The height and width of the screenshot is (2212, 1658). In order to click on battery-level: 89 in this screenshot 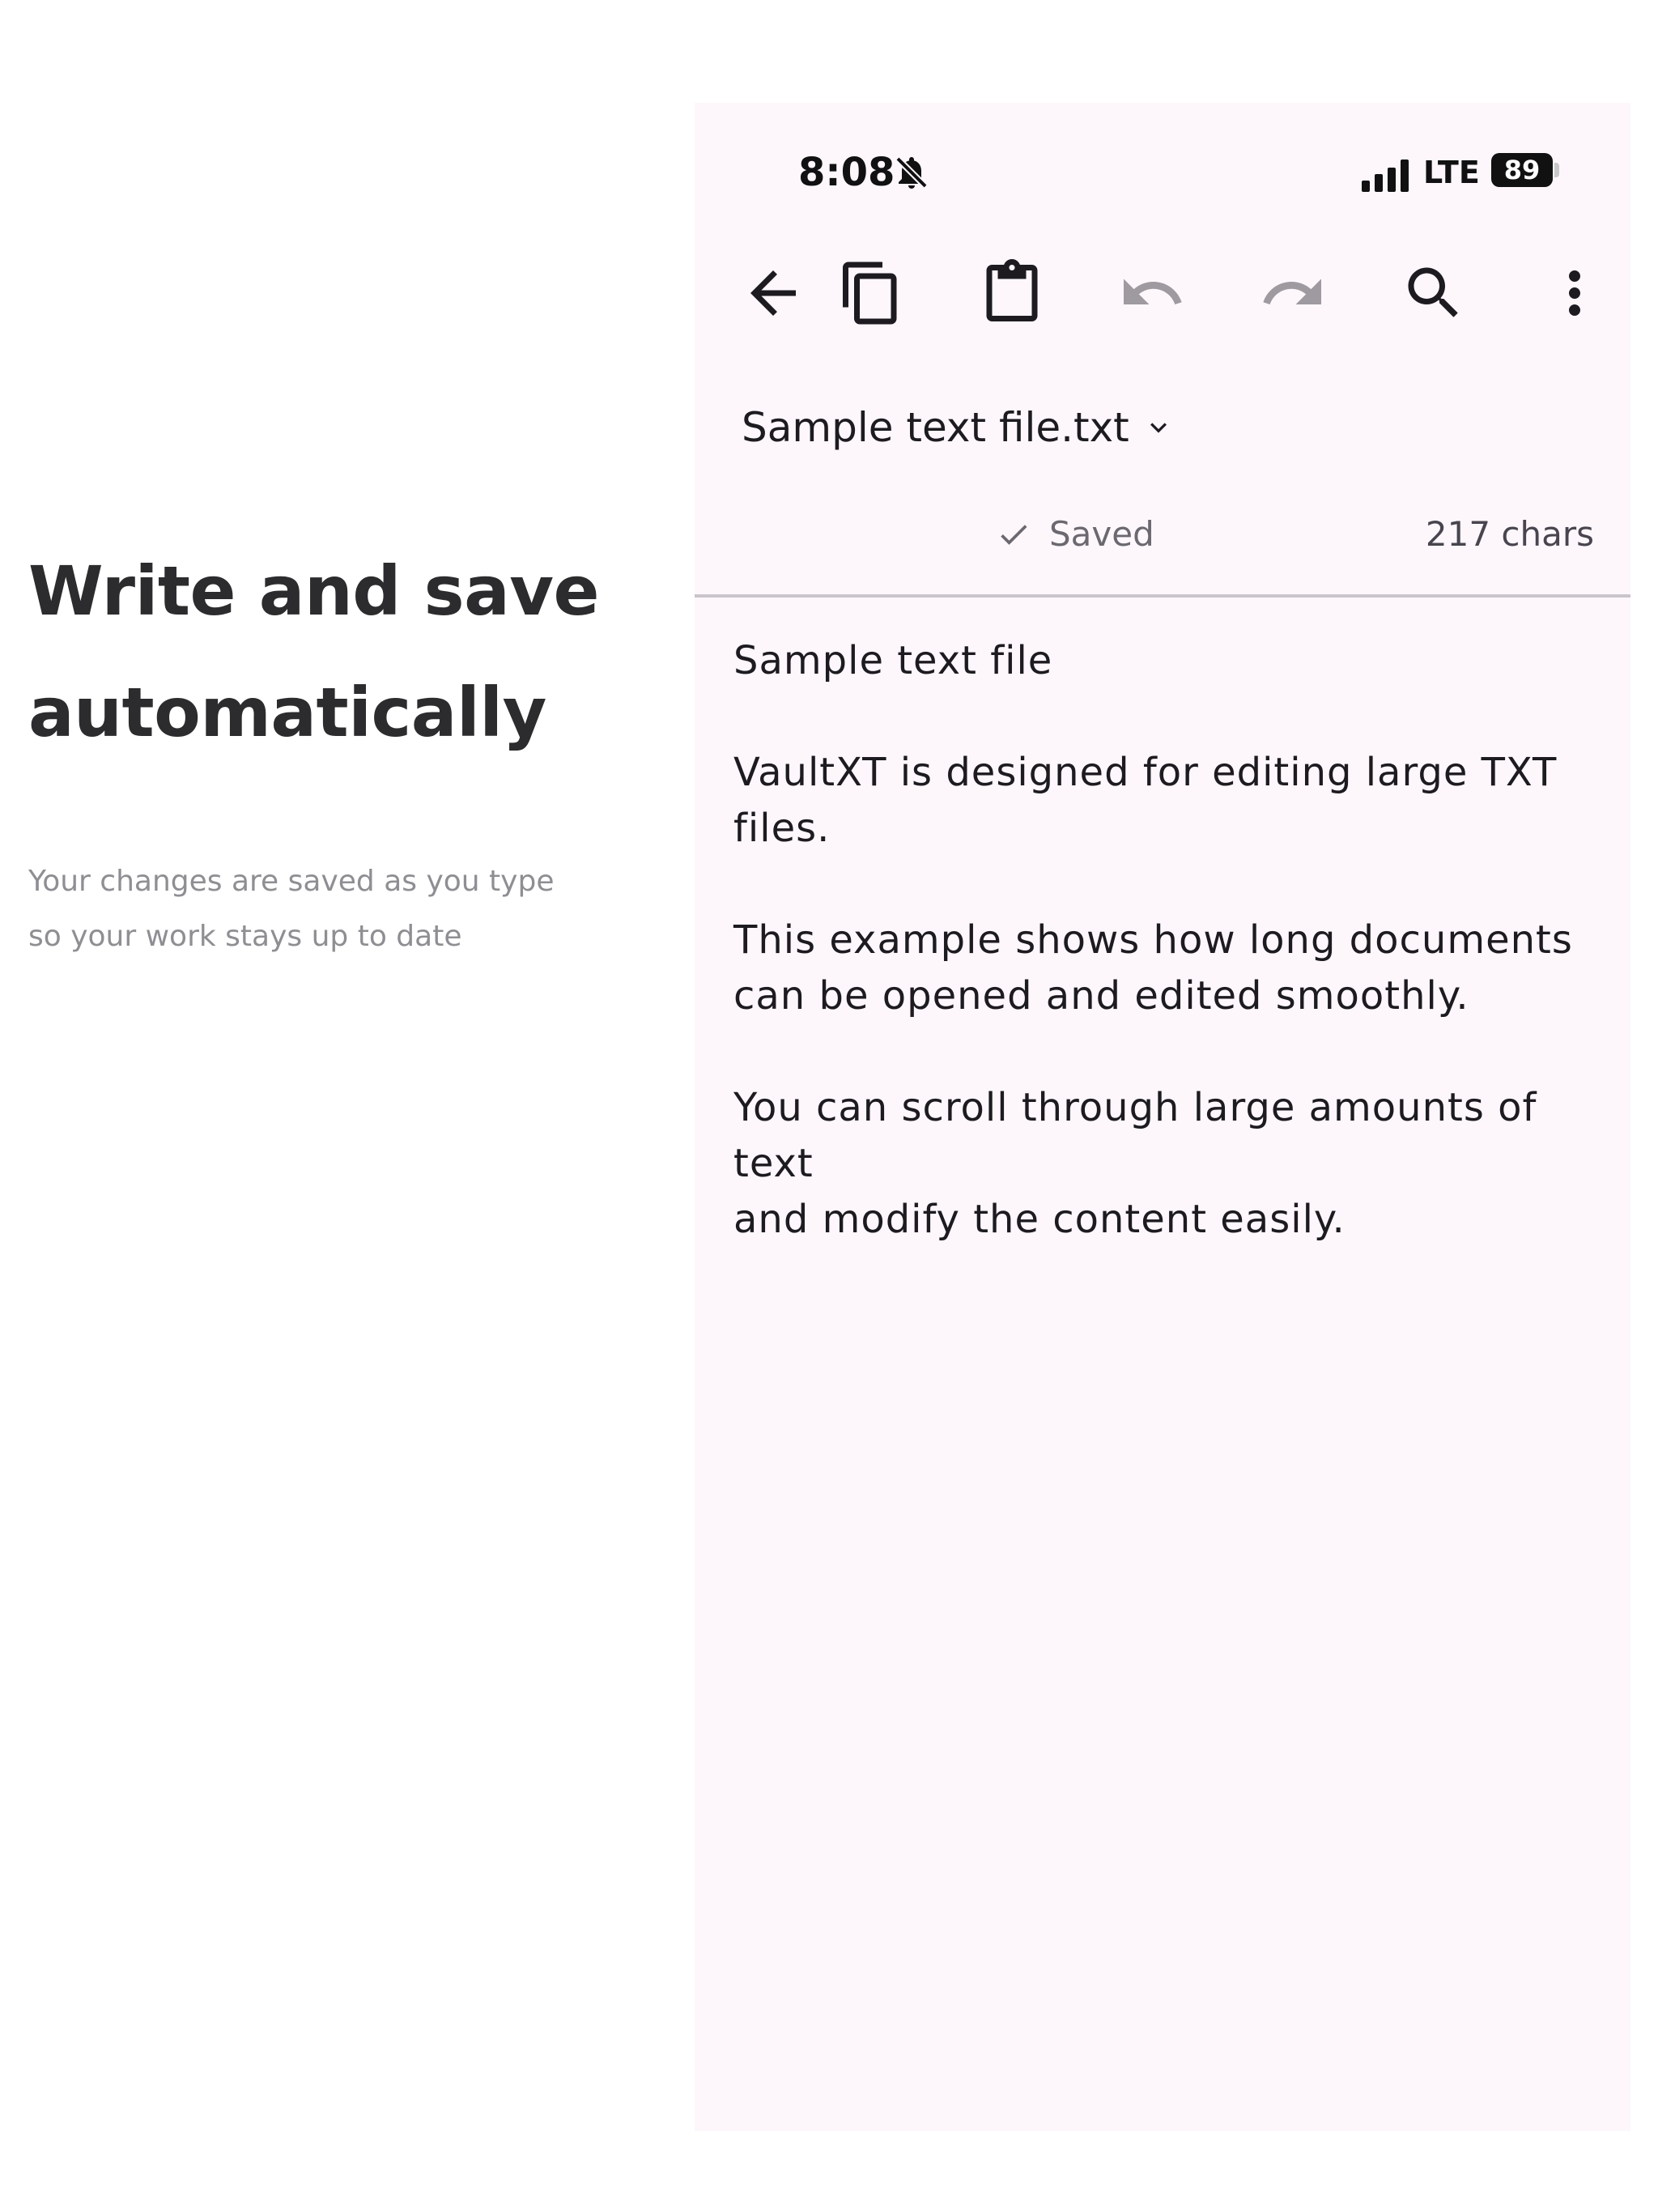, I will do `click(1522, 170)`.